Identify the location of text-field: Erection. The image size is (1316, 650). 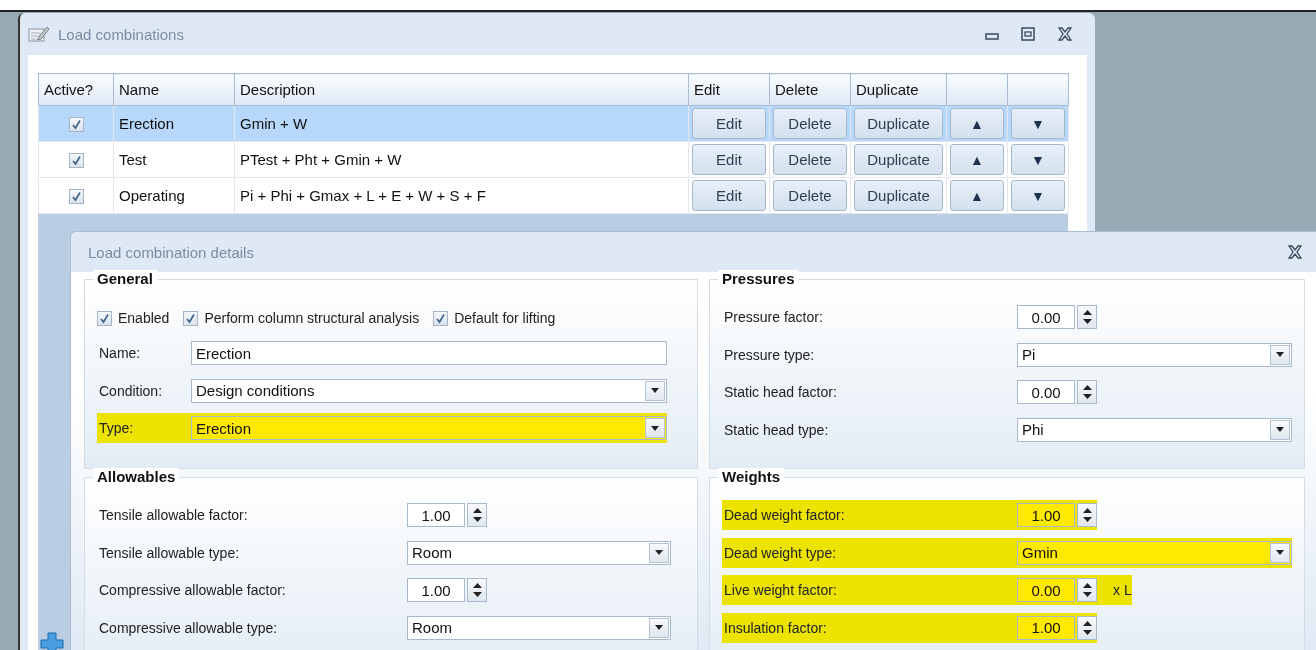
(429, 353).